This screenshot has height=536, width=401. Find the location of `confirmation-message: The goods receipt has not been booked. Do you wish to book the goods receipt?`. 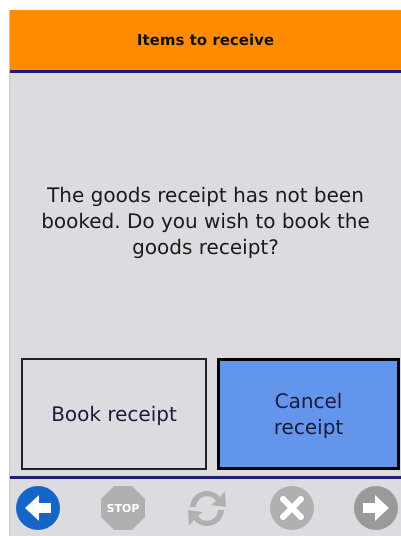

confirmation-message: The goods receipt has not been booked. Do you wish to book the goods receipt? is located at coordinates (205, 221).